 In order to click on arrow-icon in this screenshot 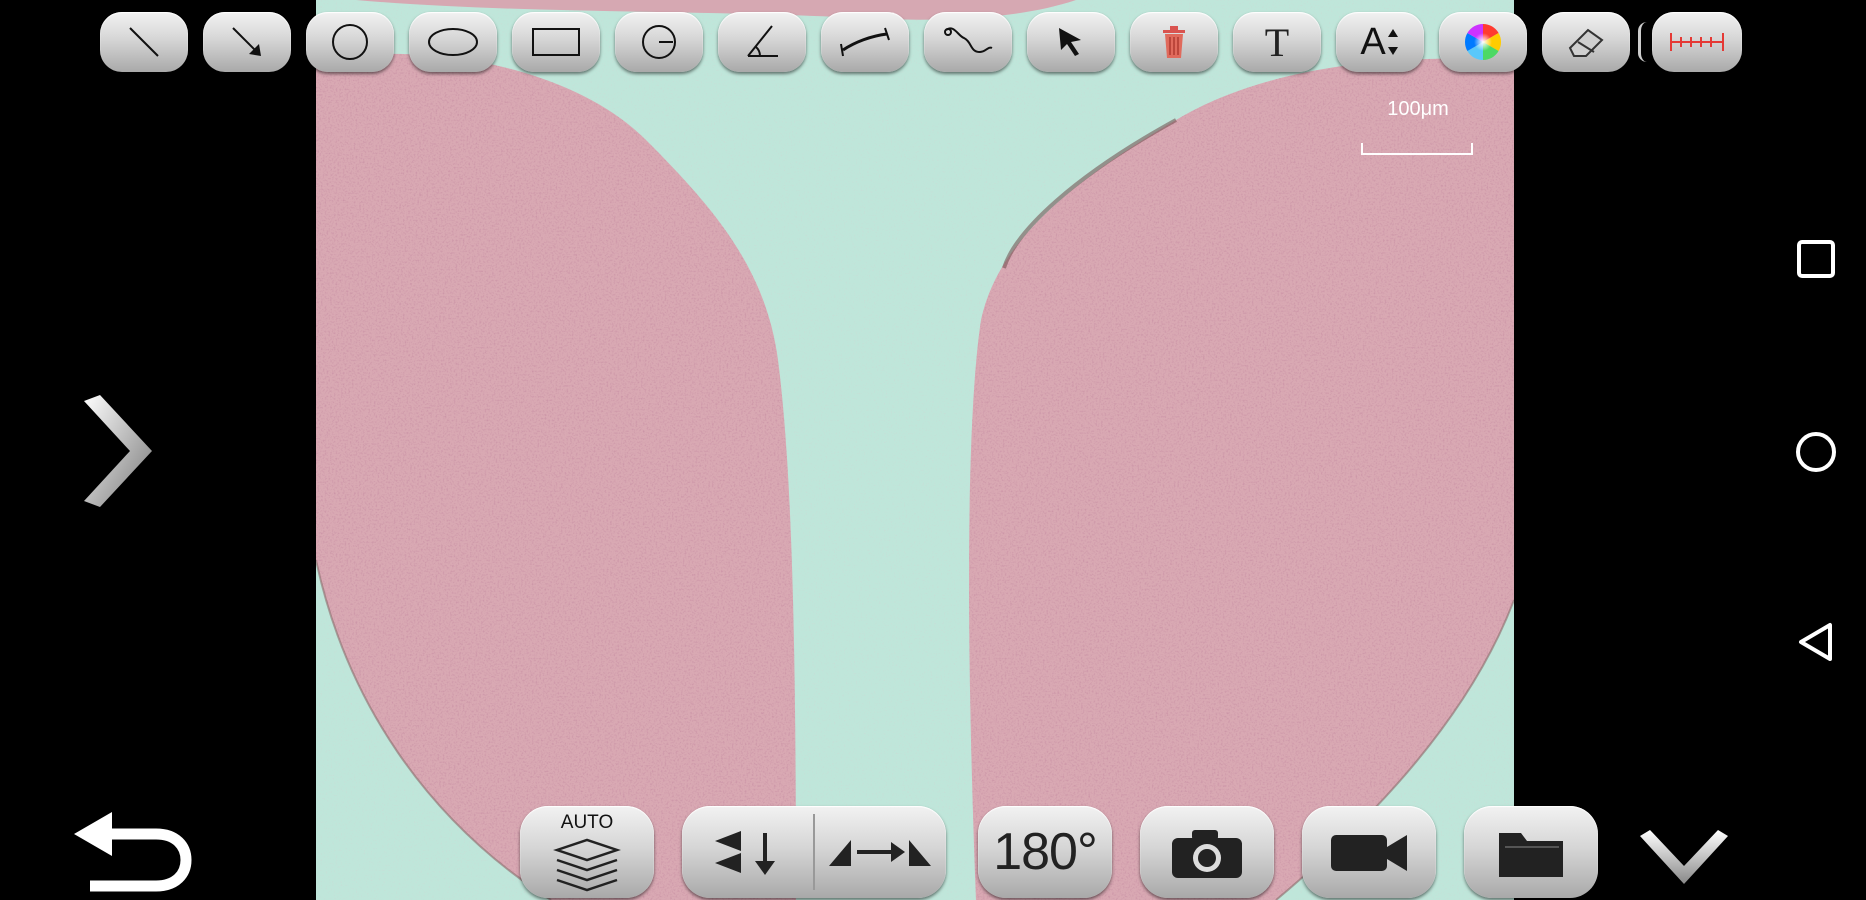, I will do `click(246, 41)`.